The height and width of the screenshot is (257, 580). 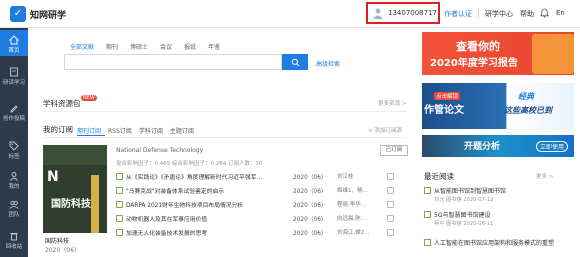 What do you see at coordinates (214, 46) in the screenshot?
I see `tab-yearbooks: 年鉴` at bounding box center [214, 46].